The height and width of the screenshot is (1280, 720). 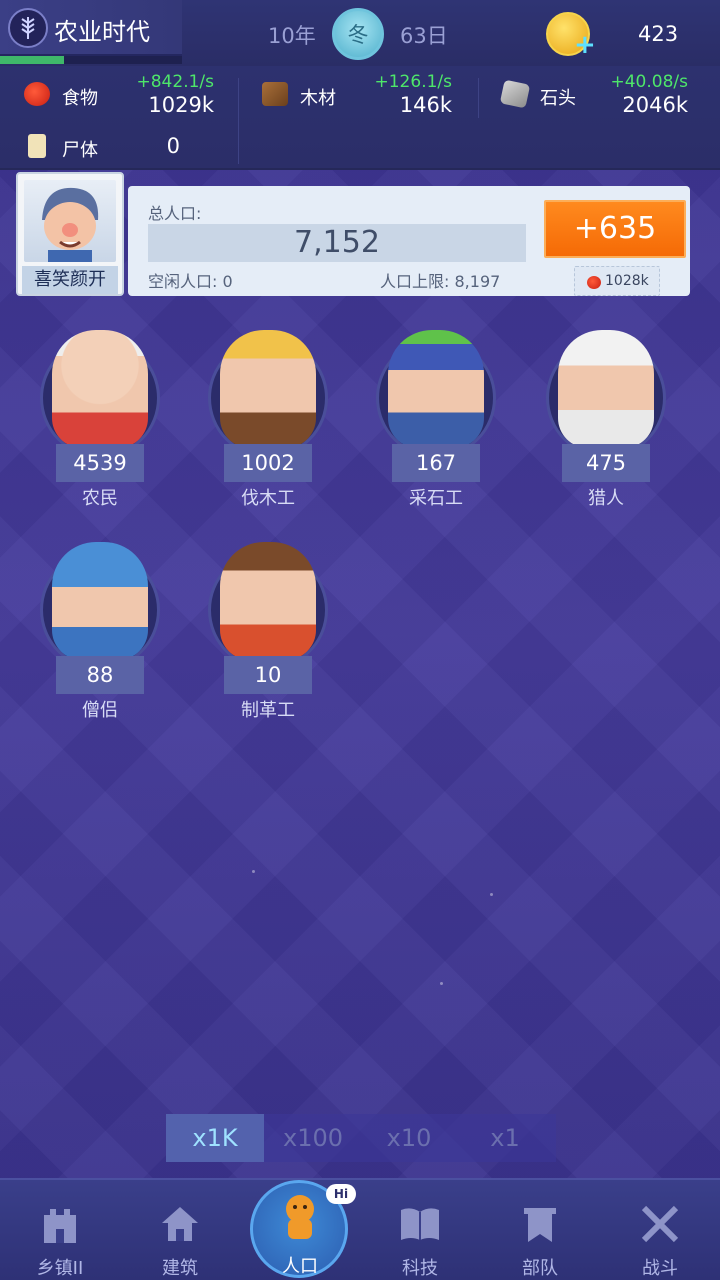 I want to click on job-count: 10, so click(x=268, y=675).